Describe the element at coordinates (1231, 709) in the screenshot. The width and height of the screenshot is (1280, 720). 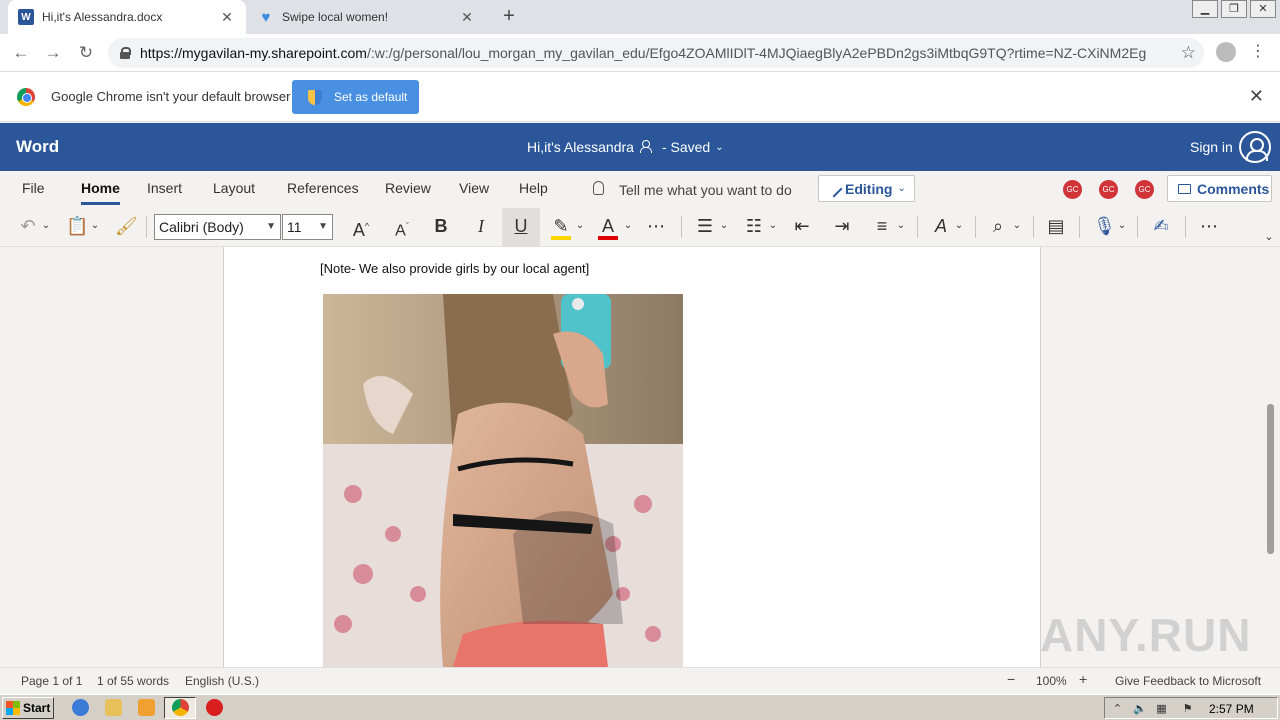
I see `clock: 2:57 PM` at that location.